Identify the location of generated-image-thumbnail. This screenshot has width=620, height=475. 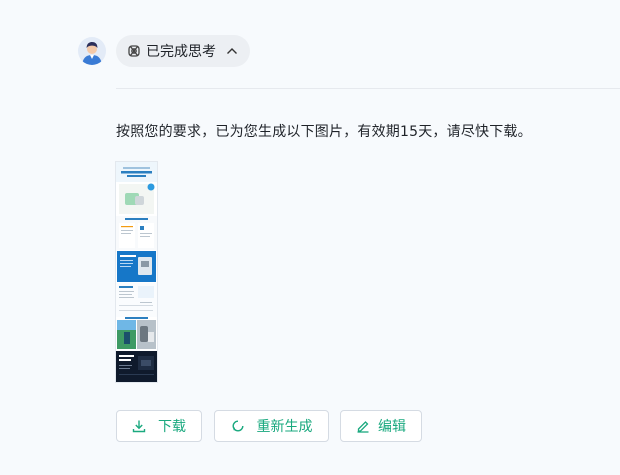
(136, 272).